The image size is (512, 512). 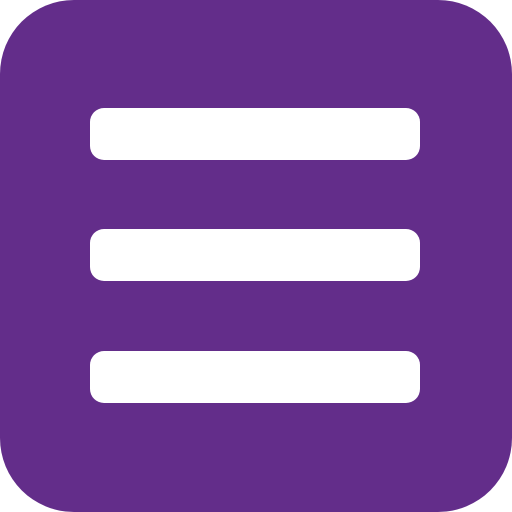 What do you see at coordinates (255, 134) in the screenshot?
I see `menu-bar-top` at bounding box center [255, 134].